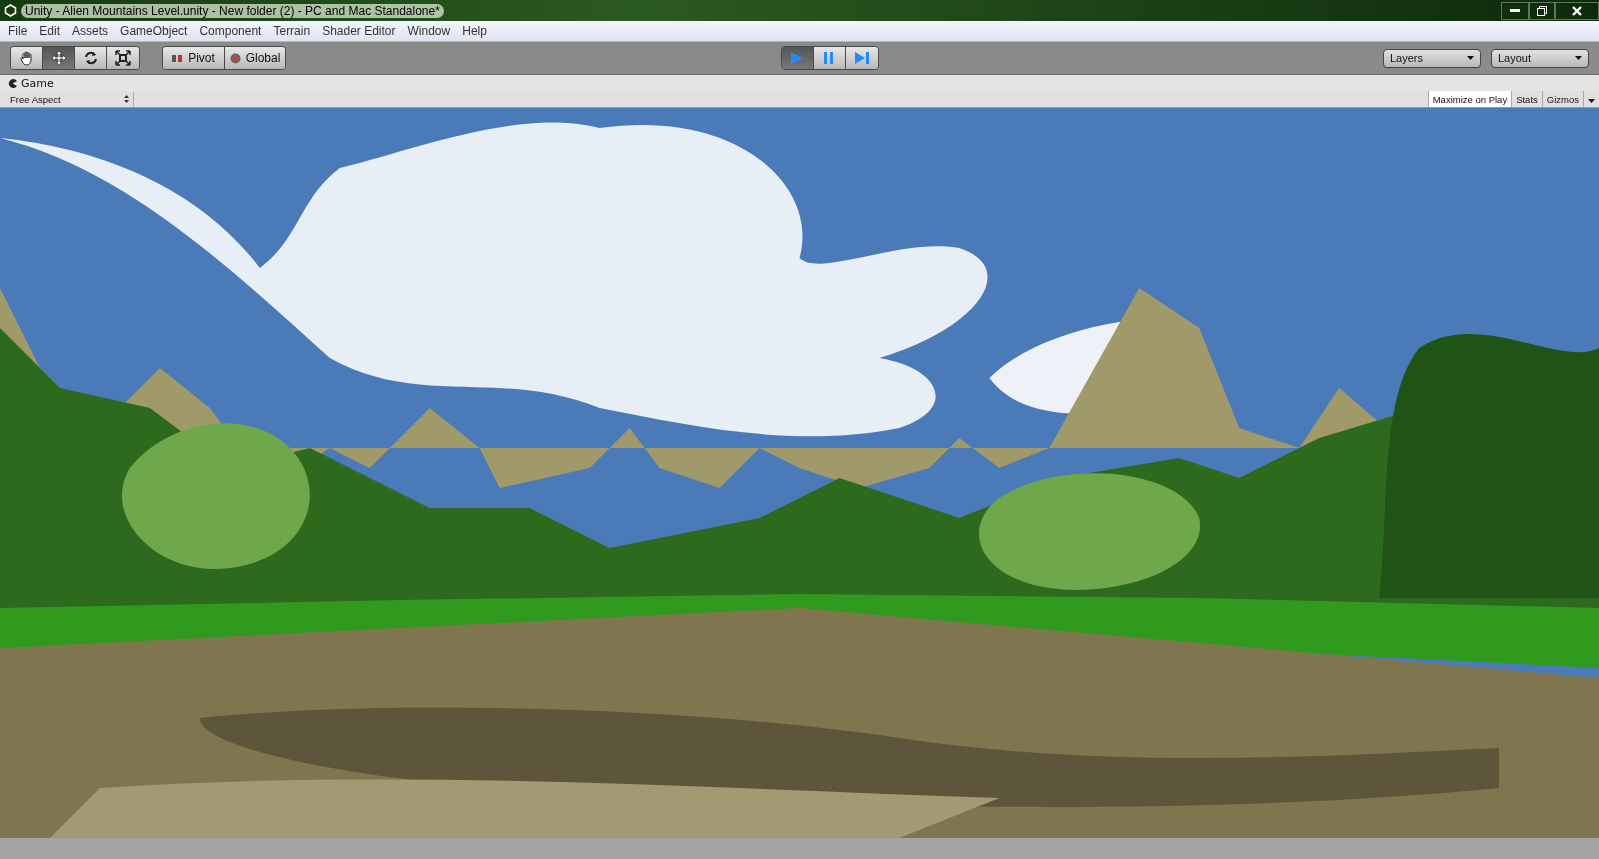 Image resolution: width=1599 pixels, height=859 pixels. What do you see at coordinates (235, 58) in the screenshot?
I see `globe-icon` at bounding box center [235, 58].